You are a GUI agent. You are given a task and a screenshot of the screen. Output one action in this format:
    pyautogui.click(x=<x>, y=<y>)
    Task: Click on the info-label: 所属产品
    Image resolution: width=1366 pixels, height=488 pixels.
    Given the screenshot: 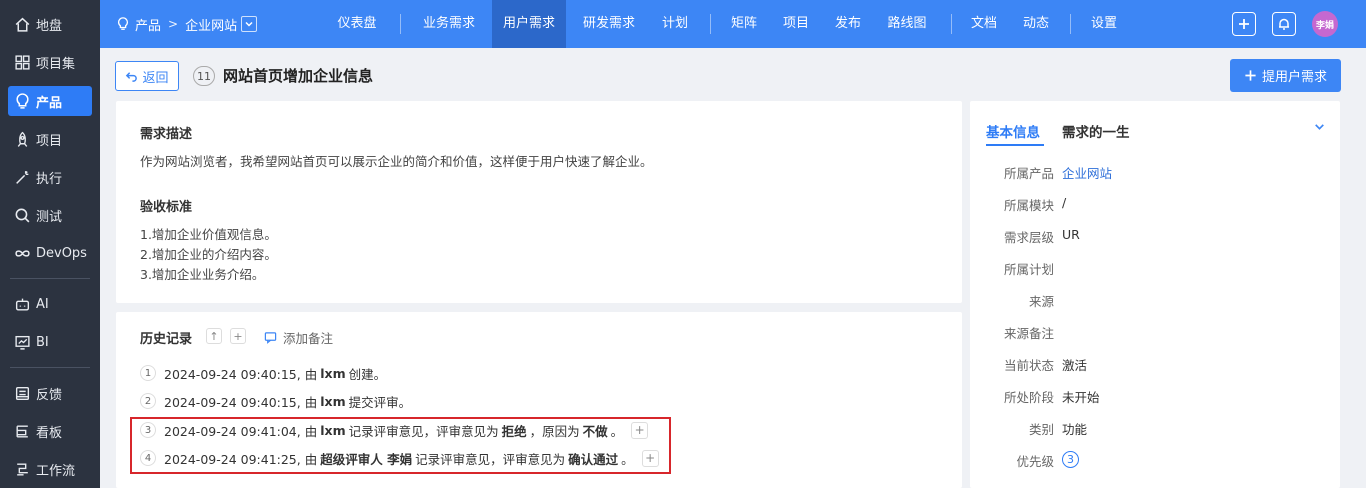 What is the action you would take?
    pyautogui.click(x=1028, y=173)
    